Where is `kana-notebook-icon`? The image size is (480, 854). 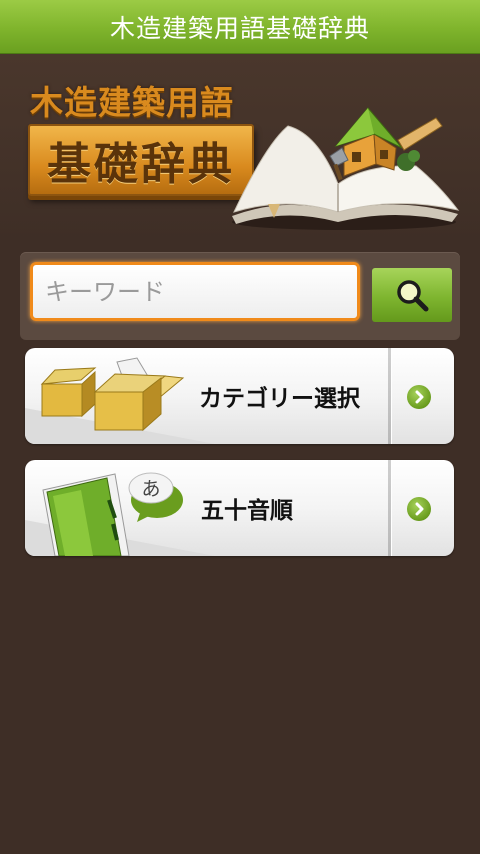 kana-notebook-icon is located at coordinates (120, 514).